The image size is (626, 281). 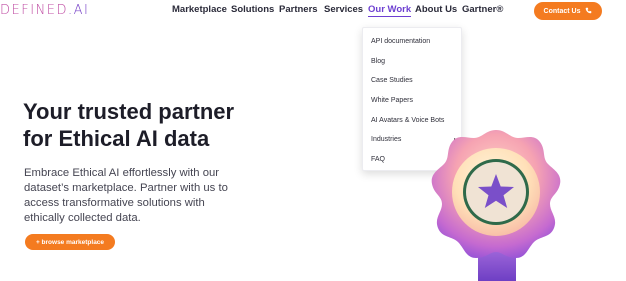 I want to click on contact-us-button: Contact Us, so click(x=568, y=11).